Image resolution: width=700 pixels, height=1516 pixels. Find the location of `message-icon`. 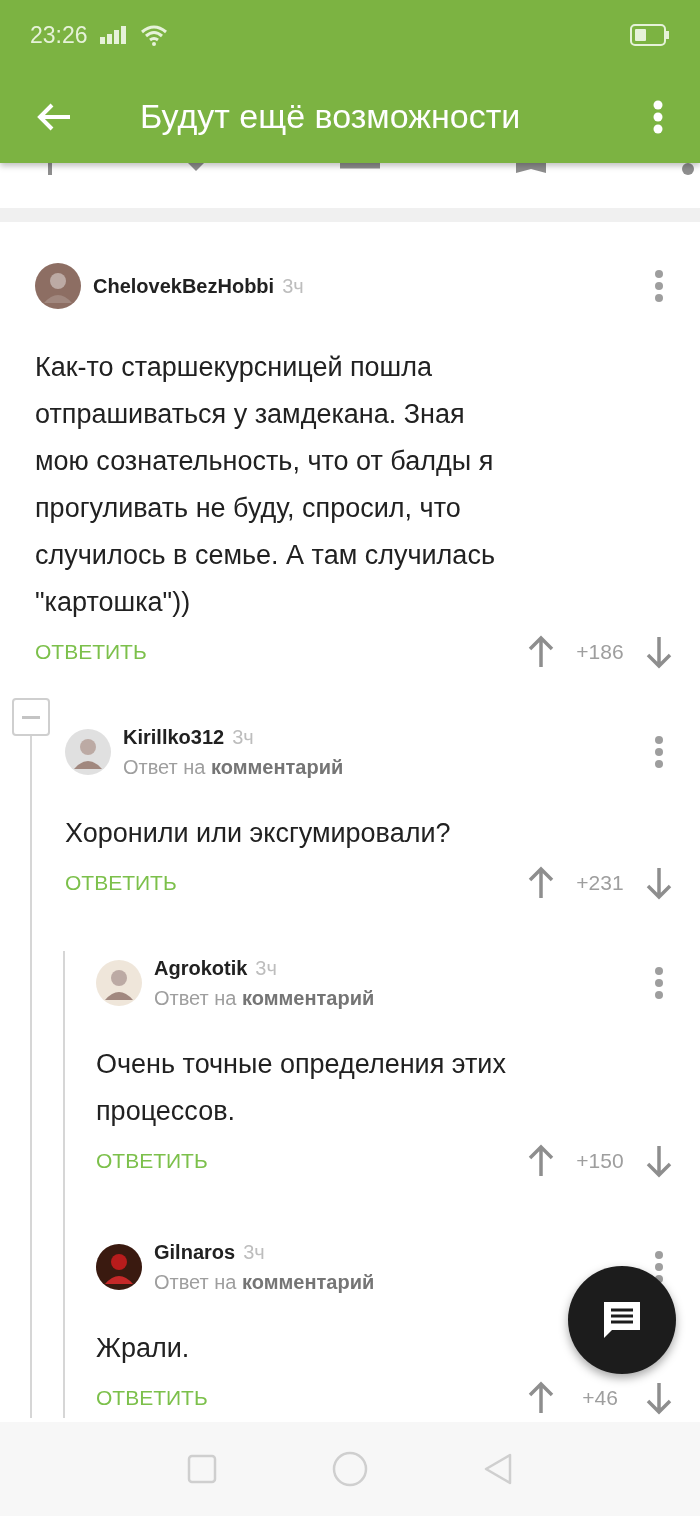

message-icon is located at coordinates (622, 1320).